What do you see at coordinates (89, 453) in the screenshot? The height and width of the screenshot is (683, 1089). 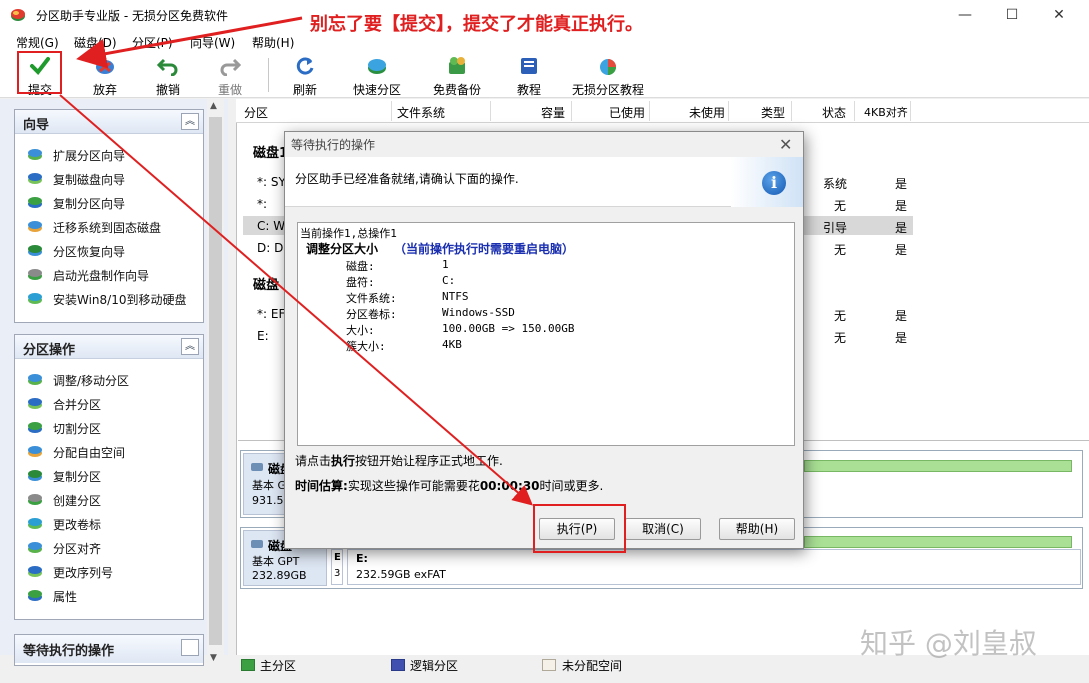 I see `partition-op-label: 分配自由空间` at bounding box center [89, 453].